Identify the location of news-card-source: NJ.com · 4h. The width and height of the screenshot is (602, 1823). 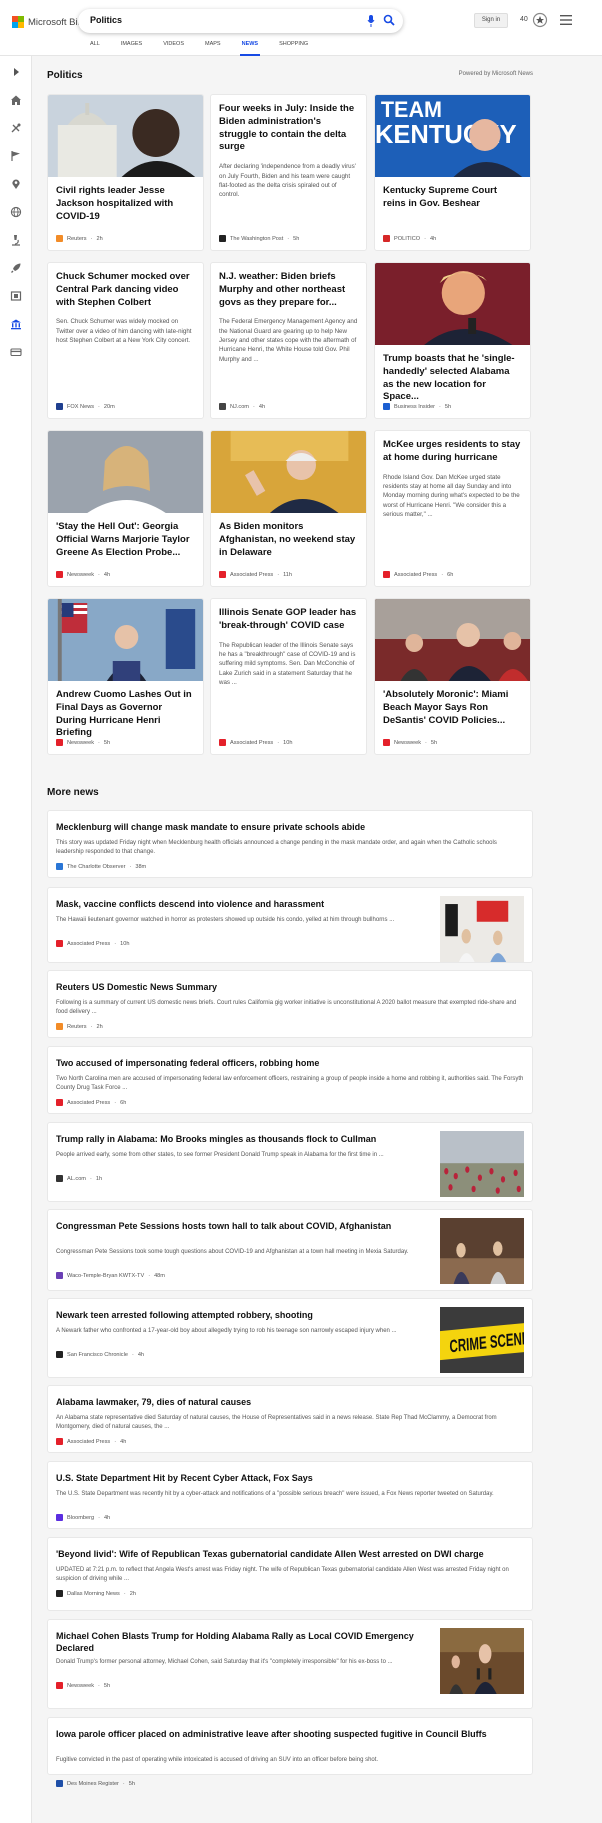
(242, 406).